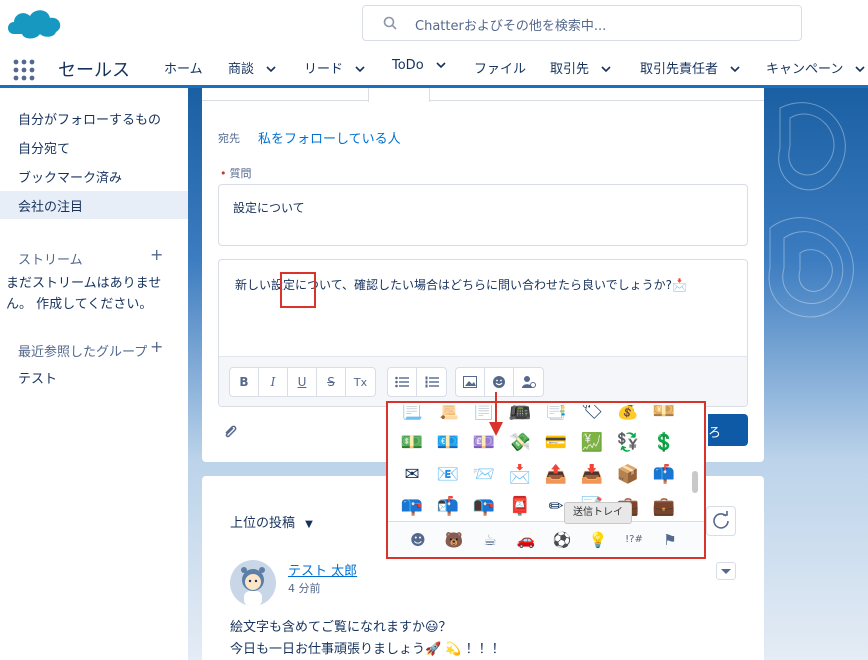 This screenshot has width=868, height=660. I want to click on flag-icon: ⚑, so click(670, 540).